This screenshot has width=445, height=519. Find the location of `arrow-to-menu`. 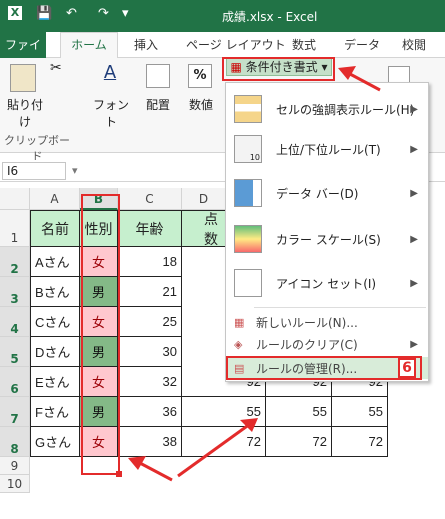

arrow-to-menu is located at coordinates (214, 450).